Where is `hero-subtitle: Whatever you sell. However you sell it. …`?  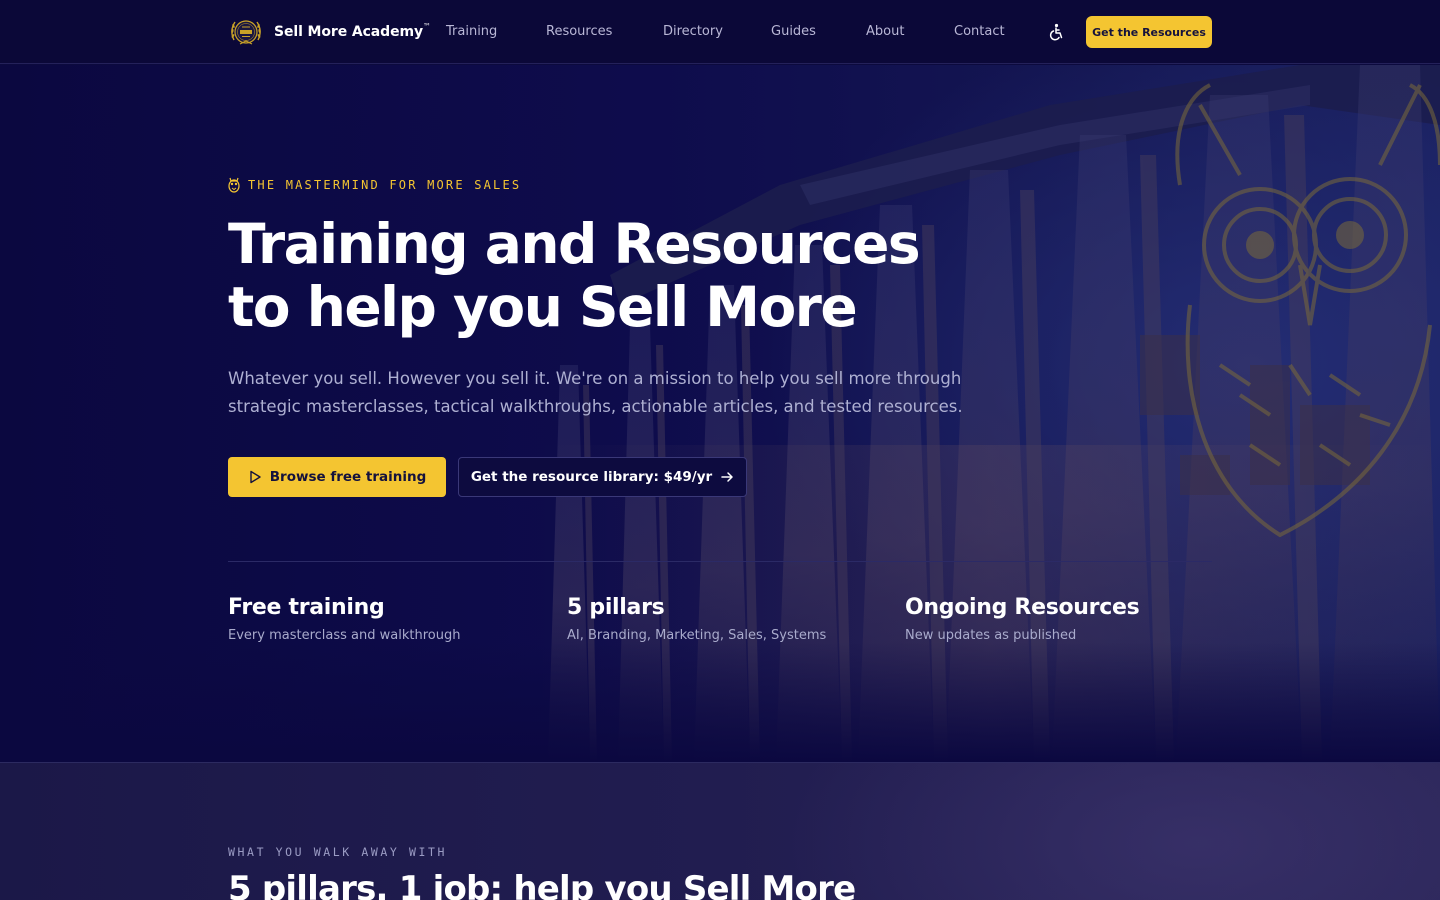
hero-subtitle: Whatever you sell. However you sell it. … is located at coordinates (595, 392).